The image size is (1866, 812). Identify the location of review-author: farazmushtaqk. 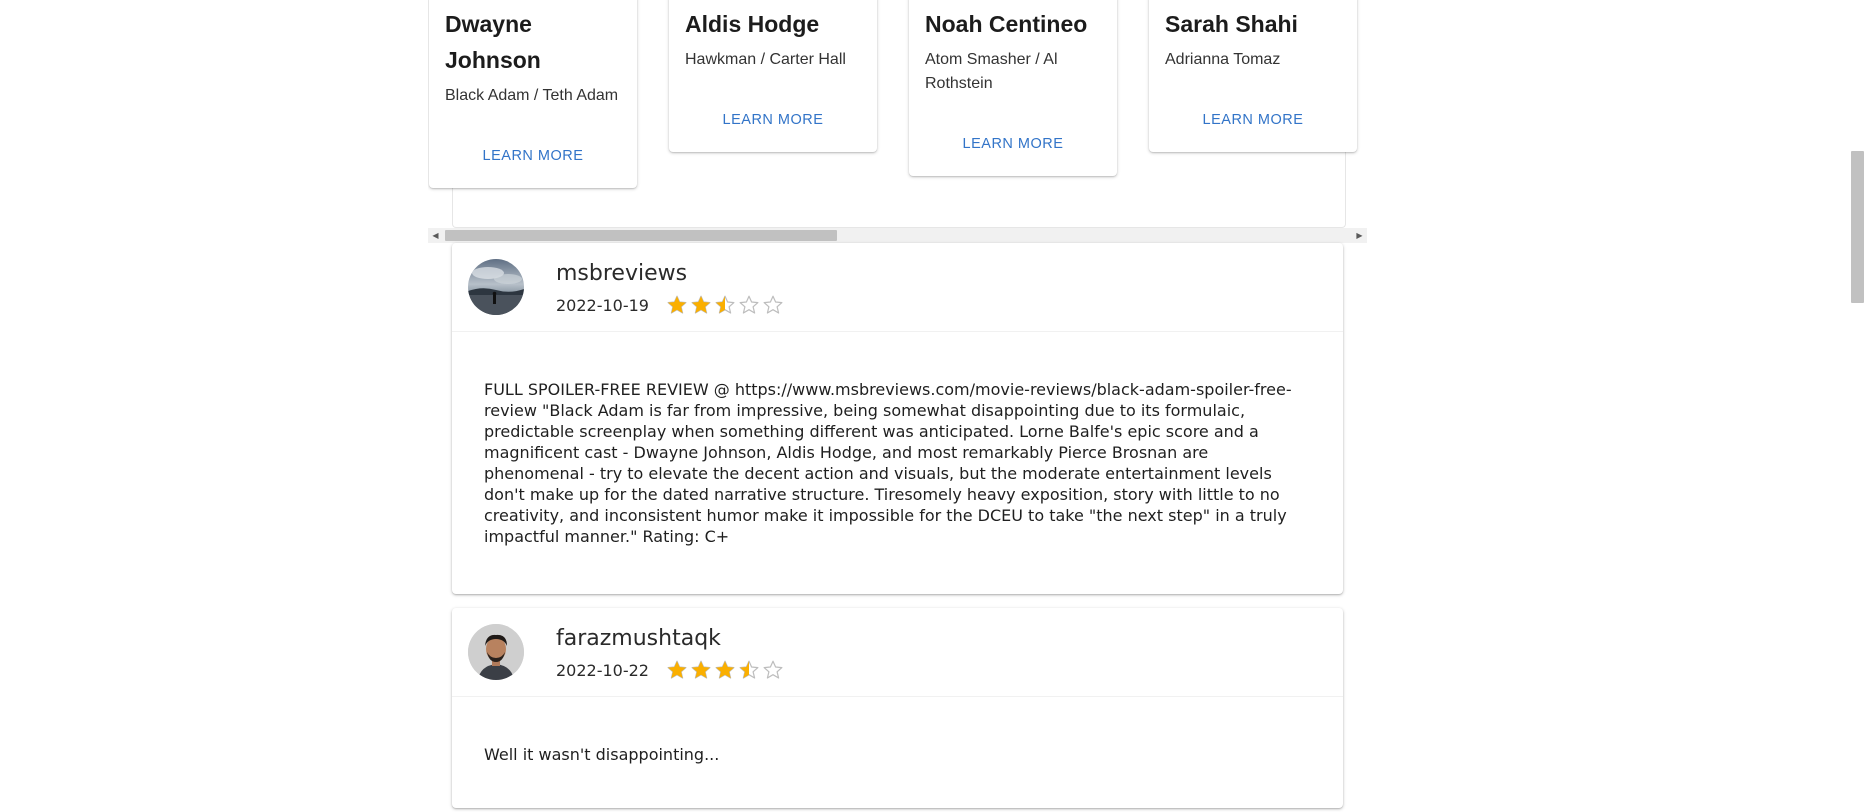
(638, 638).